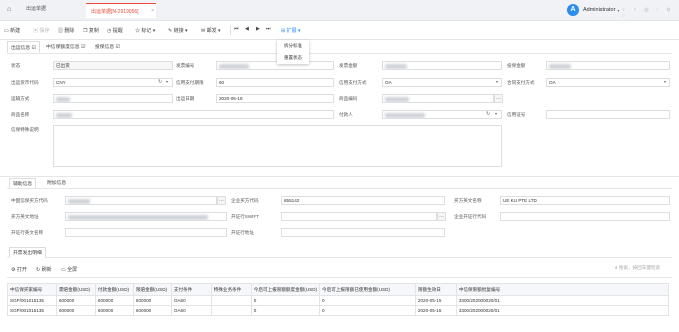  I want to click on fullscreen-button: ▭ 全屏, so click(69, 269).